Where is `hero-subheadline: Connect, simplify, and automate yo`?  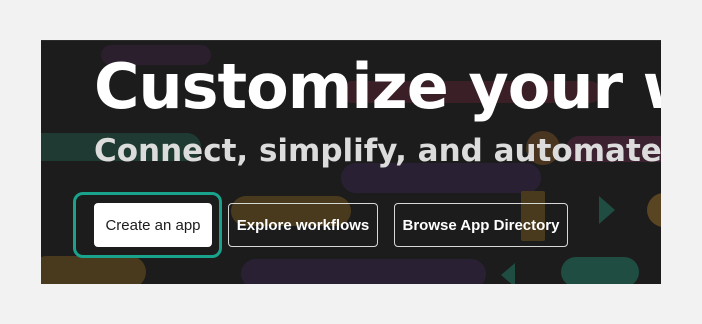 hero-subheadline: Connect, simplify, and automate yo is located at coordinates (377, 151).